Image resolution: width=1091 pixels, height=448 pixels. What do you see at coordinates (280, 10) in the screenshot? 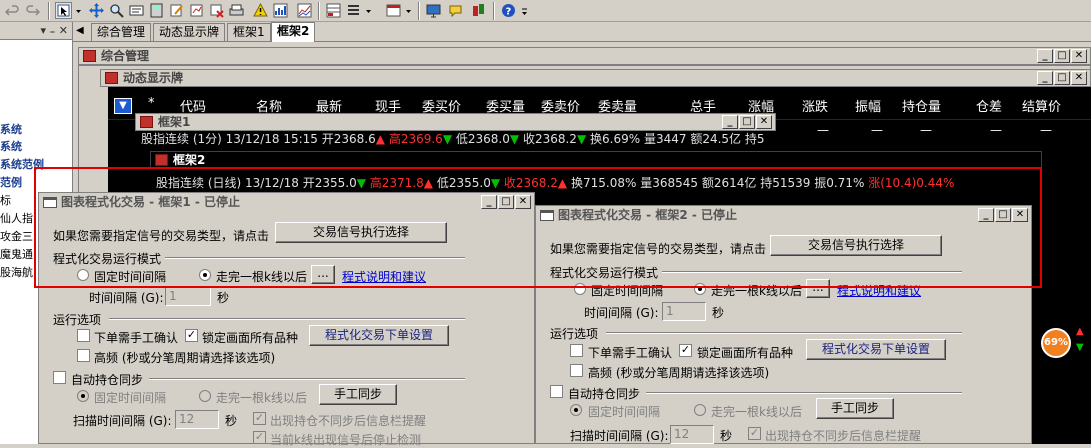
I see `statistics-icon` at bounding box center [280, 10].